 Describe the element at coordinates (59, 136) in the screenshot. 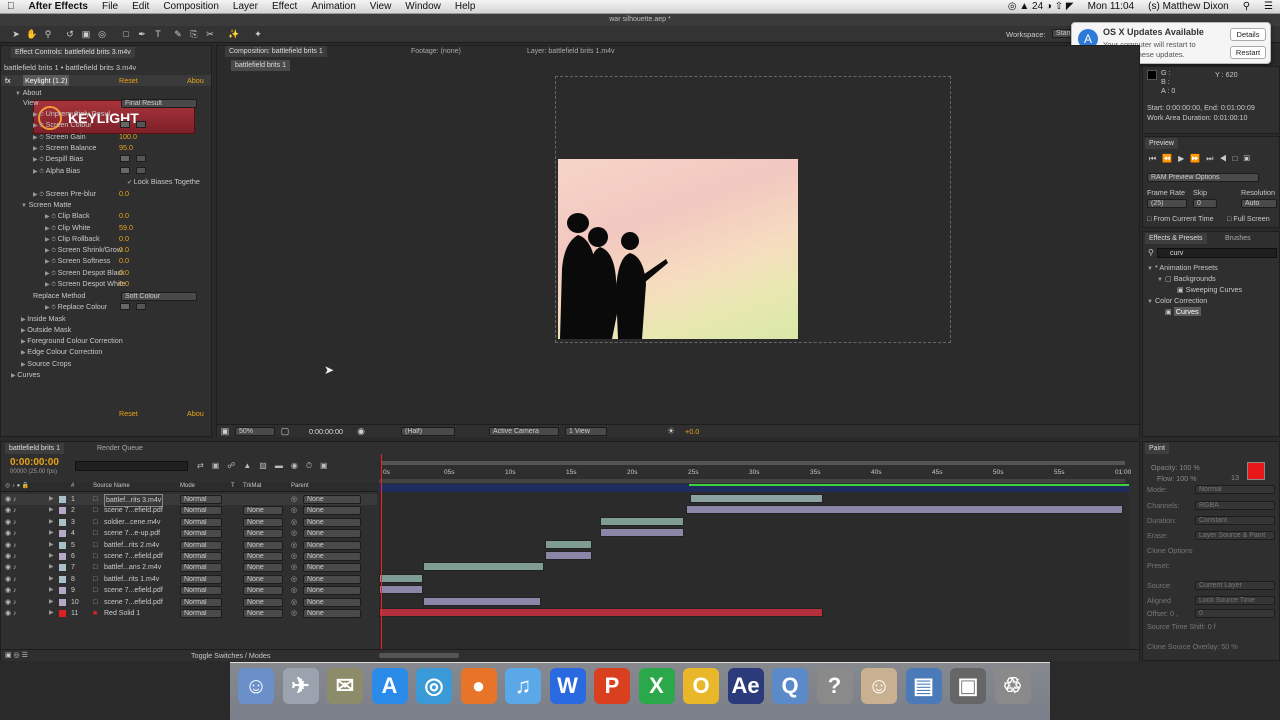

I see `param-row: ▶ ⏱ Screen Gain` at that location.